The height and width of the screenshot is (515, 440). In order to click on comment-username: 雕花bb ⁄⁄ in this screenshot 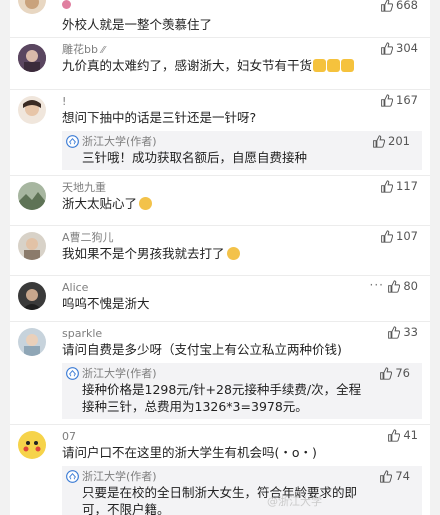, I will do `click(242, 49)`.